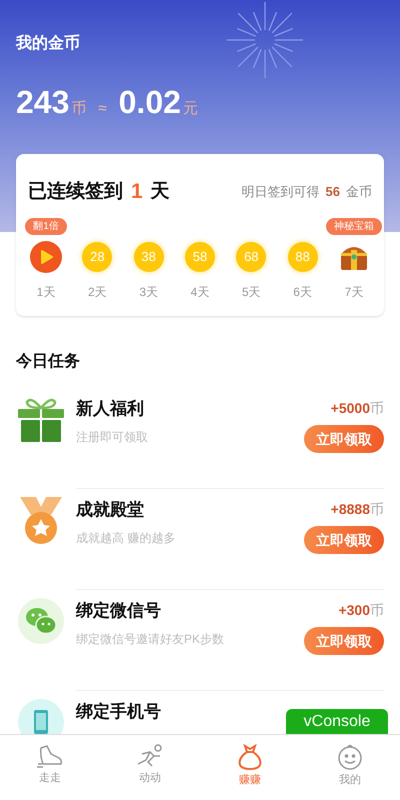  Describe the element at coordinates (199, 257) in the screenshot. I see `coin-icon: 58` at that location.